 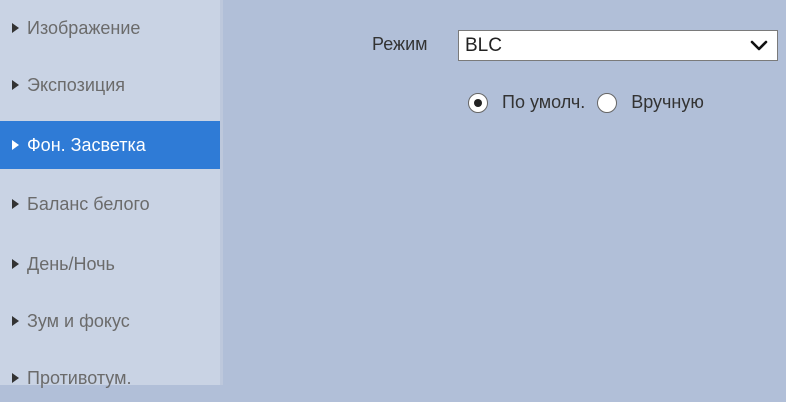 I want to click on sidebar-item-exposure: Экспозиция, so click(x=110, y=85).